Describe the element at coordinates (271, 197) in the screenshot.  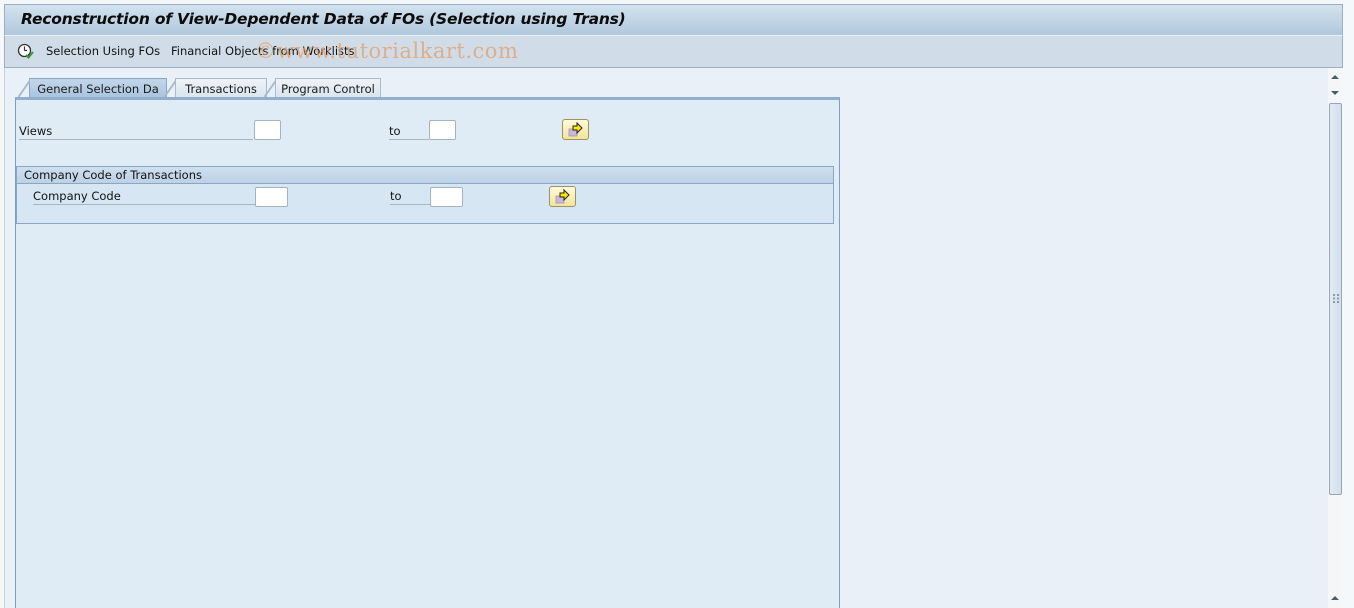
I see `company-code-from-input` at that location.